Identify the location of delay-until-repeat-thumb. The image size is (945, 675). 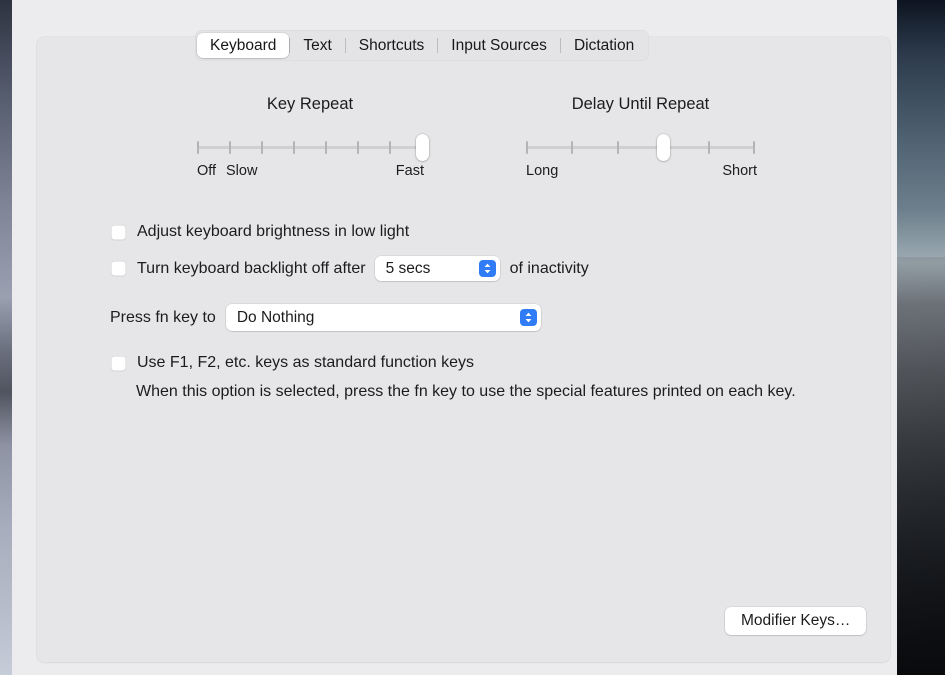
(663, 147).